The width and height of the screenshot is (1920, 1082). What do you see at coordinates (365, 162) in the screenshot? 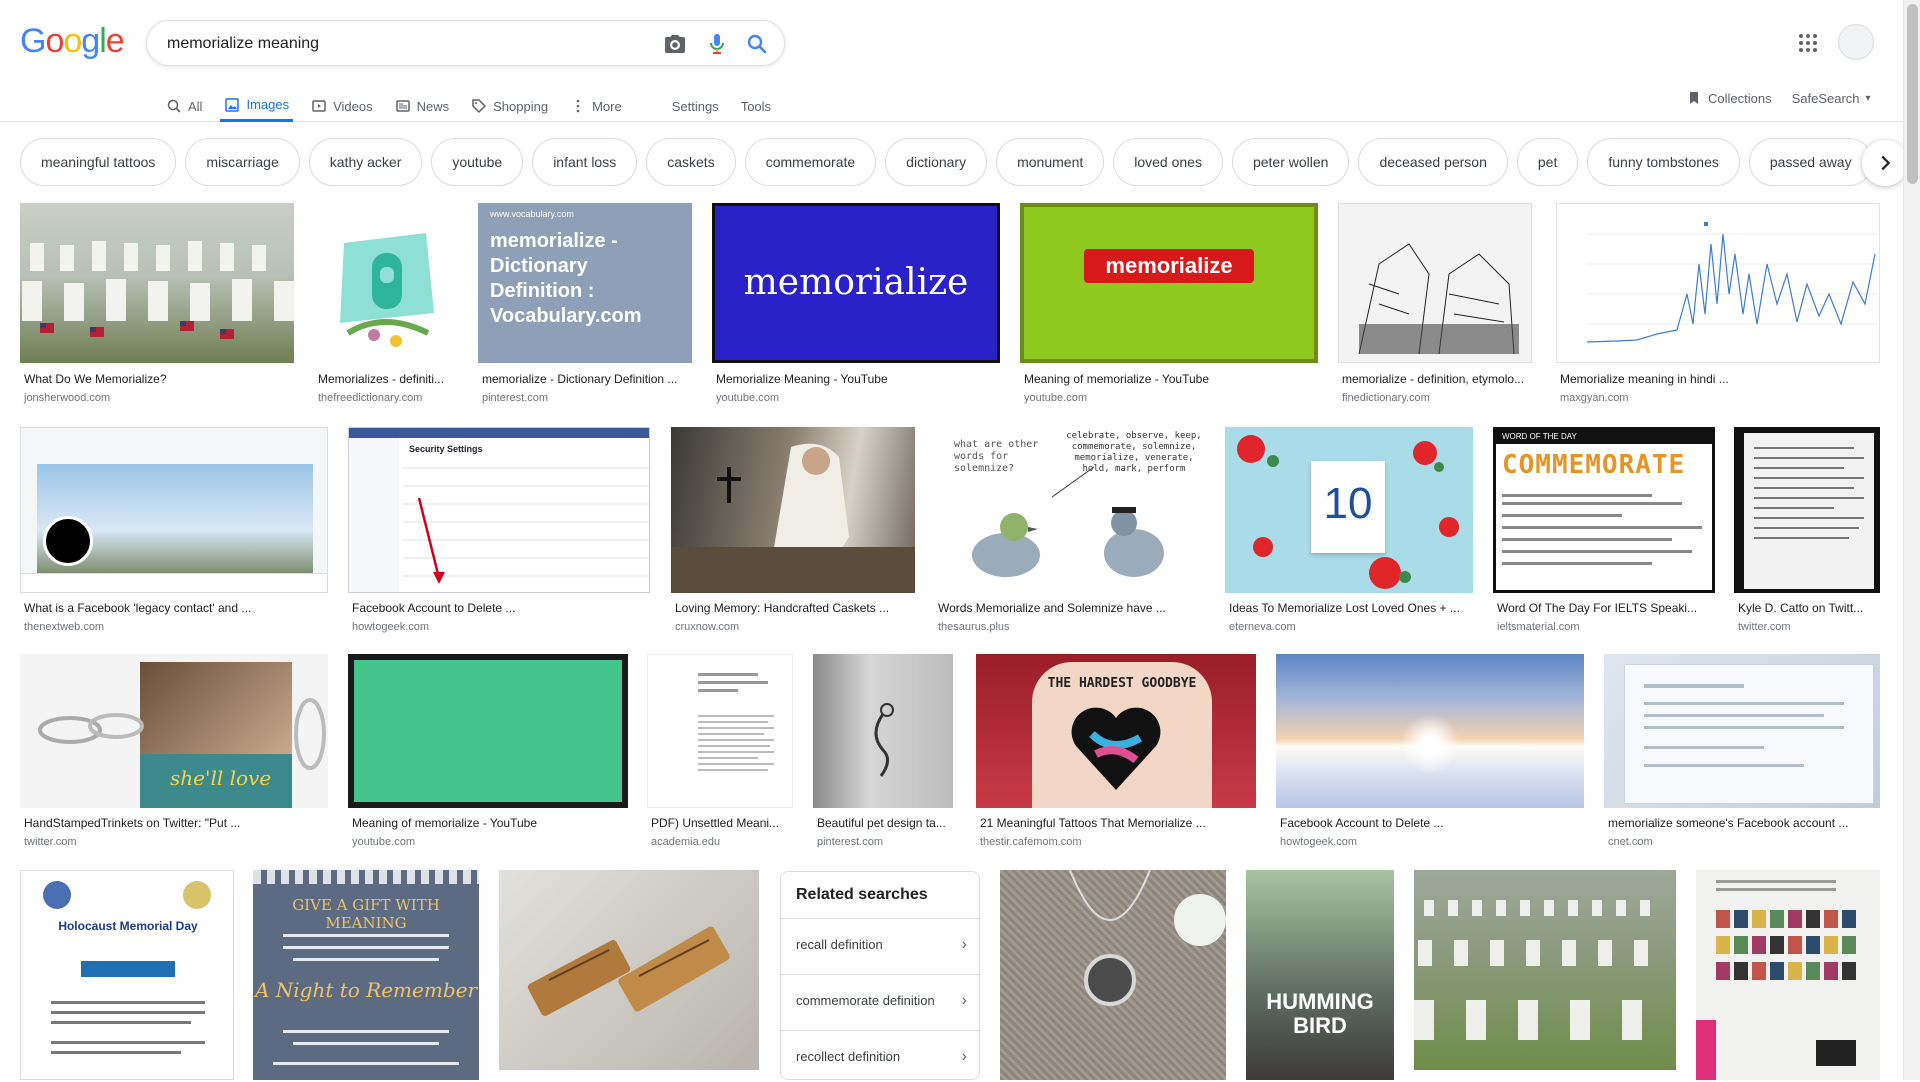
I see `chip: kathy acker` at bounding box center [365, 162].